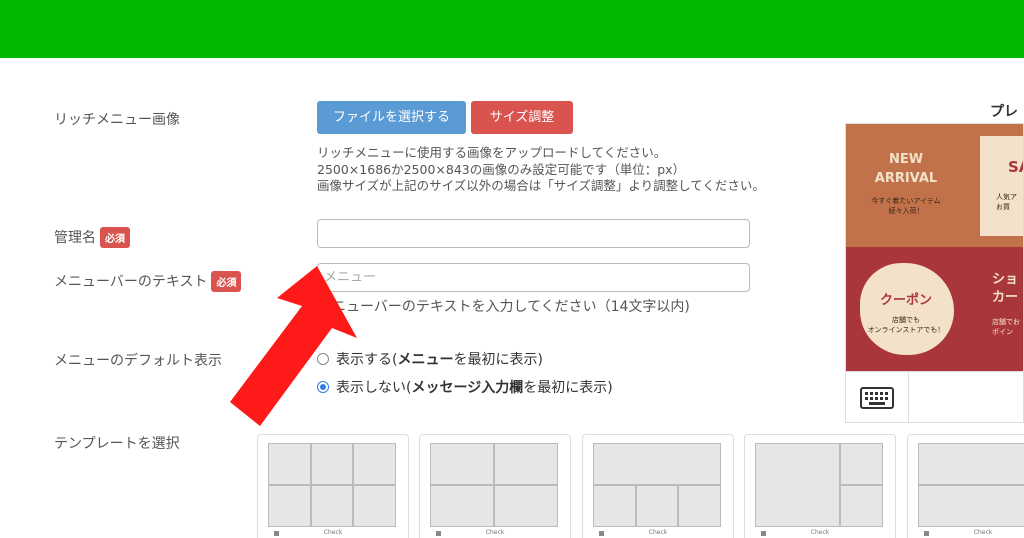  Describe the element at coordinates (934, 396) in the screenshot. I see `preview-keyboard-bar` at that location.